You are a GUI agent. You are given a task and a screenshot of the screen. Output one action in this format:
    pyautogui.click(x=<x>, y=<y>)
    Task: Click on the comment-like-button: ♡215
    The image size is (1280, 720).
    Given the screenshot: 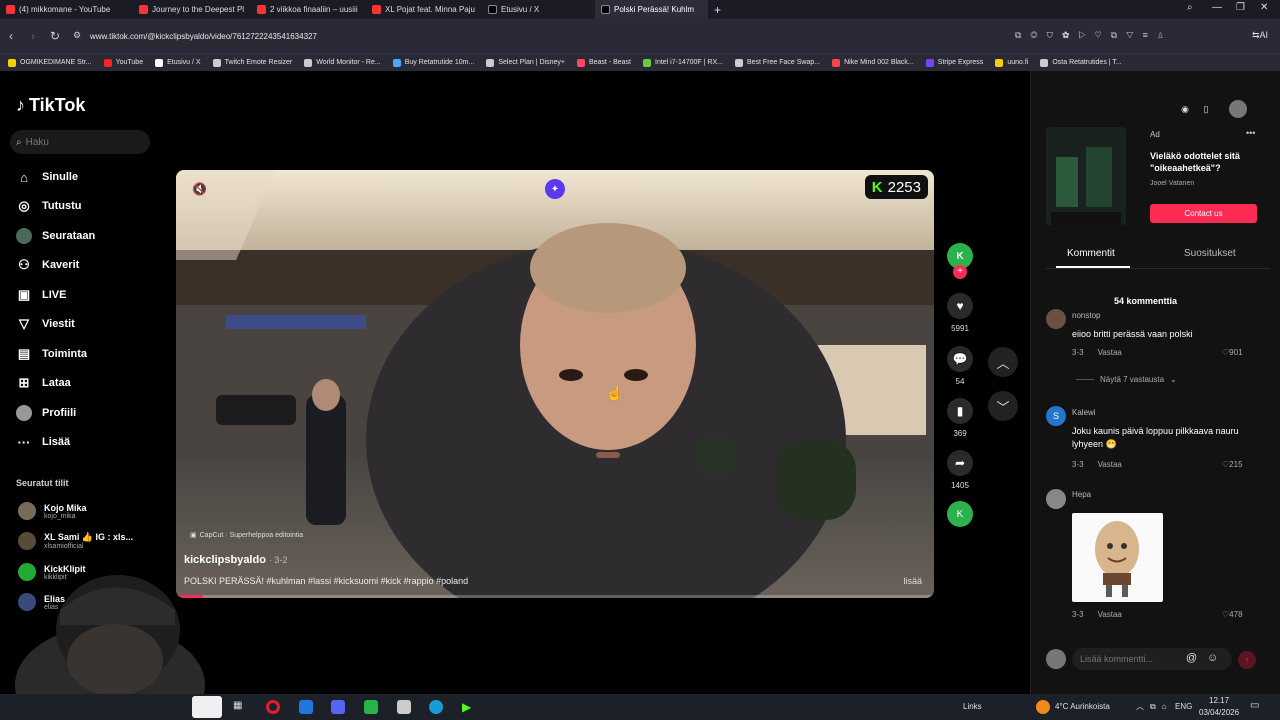 What is the action you would take?
    pyautogui.click(x=1232, y=464)
    